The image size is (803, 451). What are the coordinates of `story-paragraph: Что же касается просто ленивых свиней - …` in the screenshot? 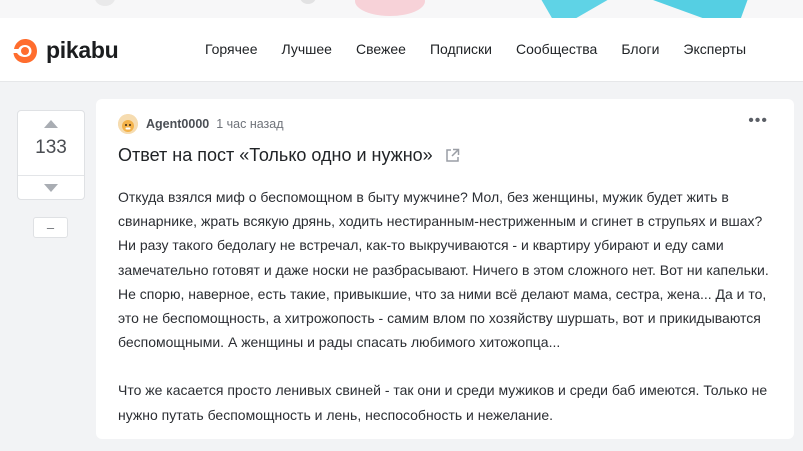 It's located at (443, 402).